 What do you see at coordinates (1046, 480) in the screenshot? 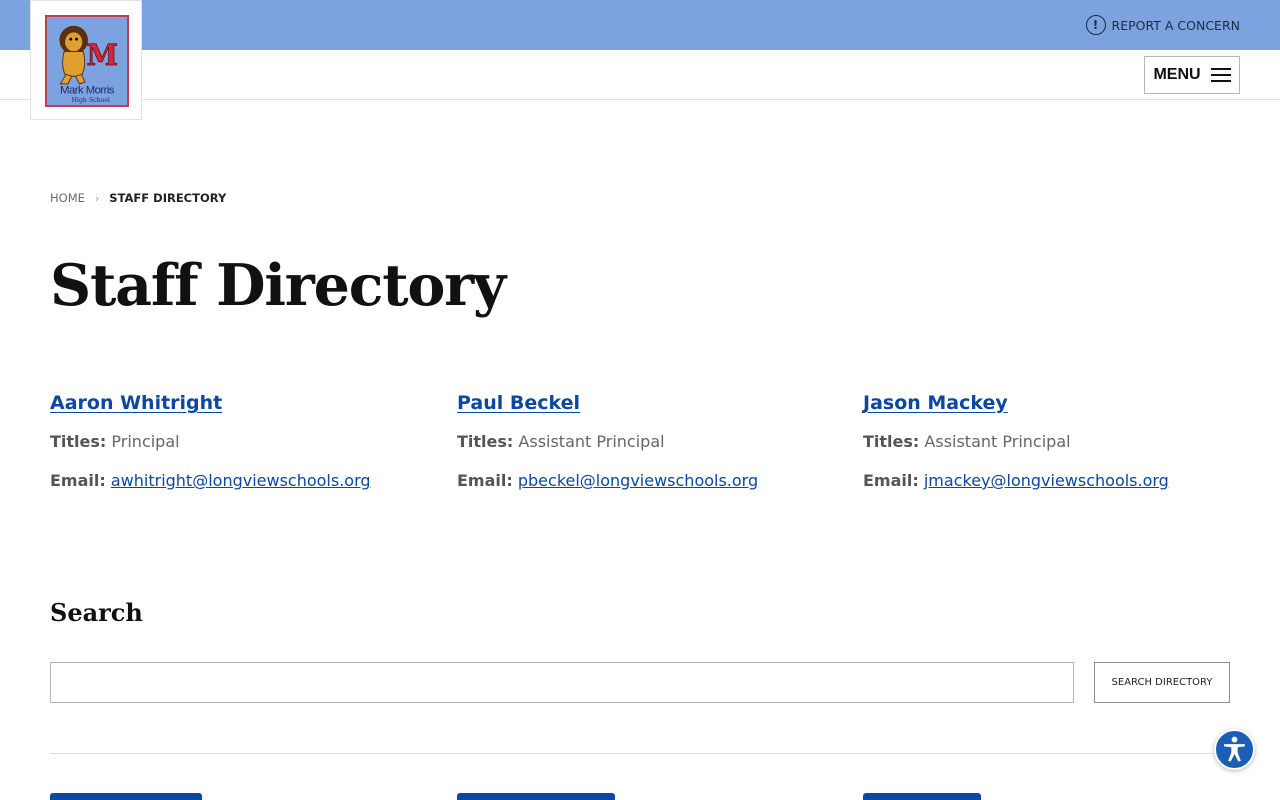
I see `staff-email-link: jmackey@longviewschools.org` at bounding box center [1046, 480].